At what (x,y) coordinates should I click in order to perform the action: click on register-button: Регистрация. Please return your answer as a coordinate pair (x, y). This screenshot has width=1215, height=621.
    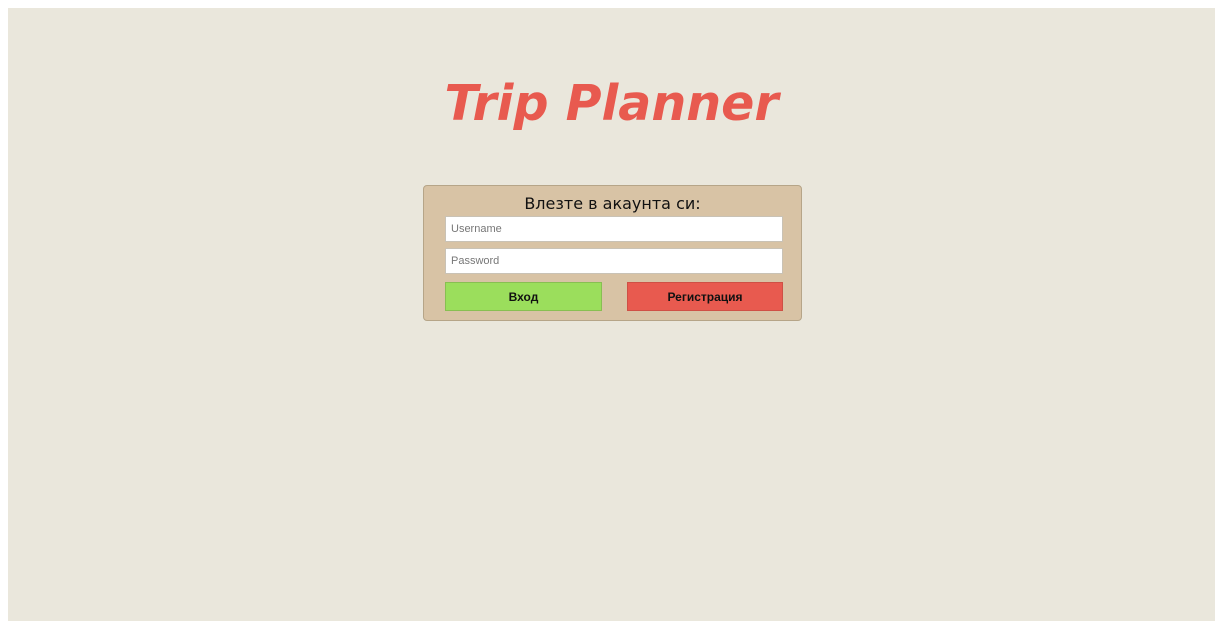
    Looking at the image, I should click on (705, 296).